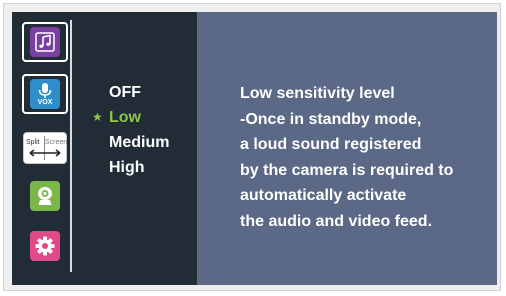 This screenshot has height=296, width=506. I want to click on camera-icon, so click(45, 196).